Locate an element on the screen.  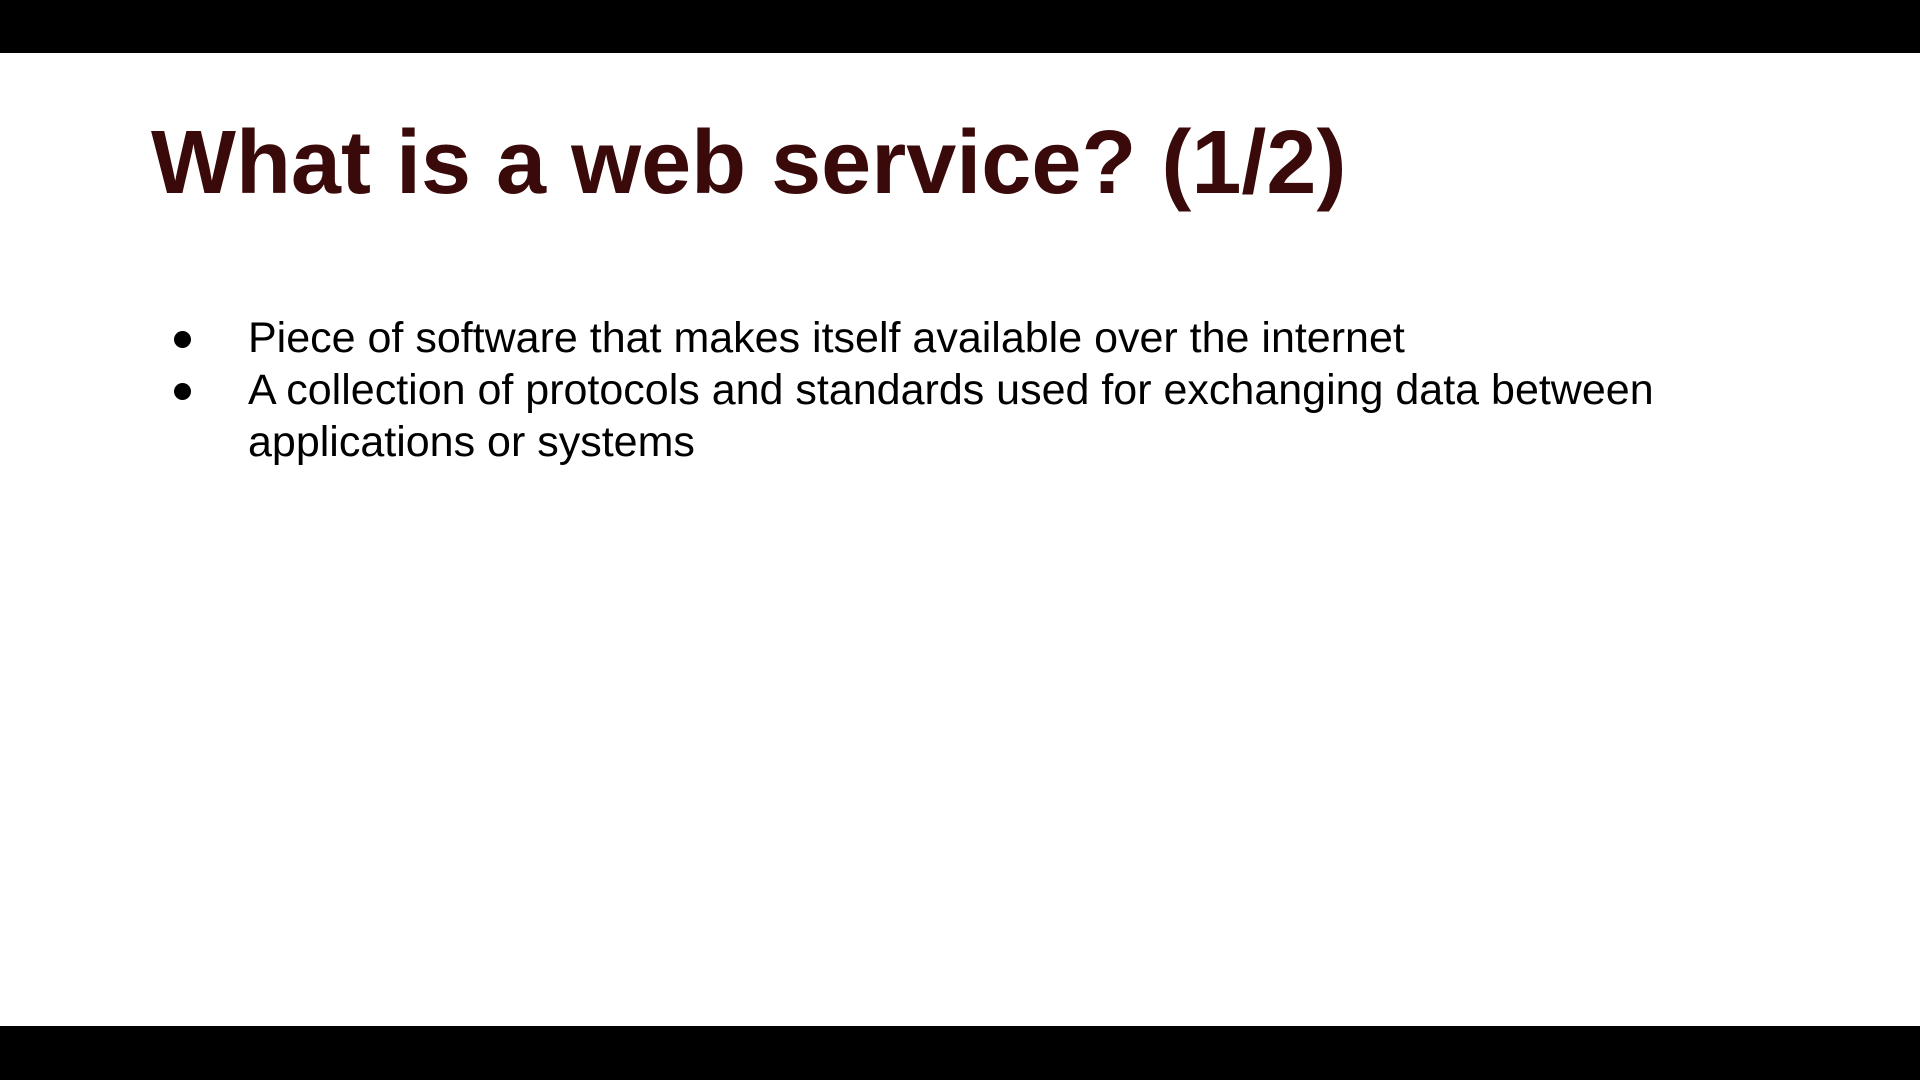
letterbox-top is located at coordinates (960, 26).